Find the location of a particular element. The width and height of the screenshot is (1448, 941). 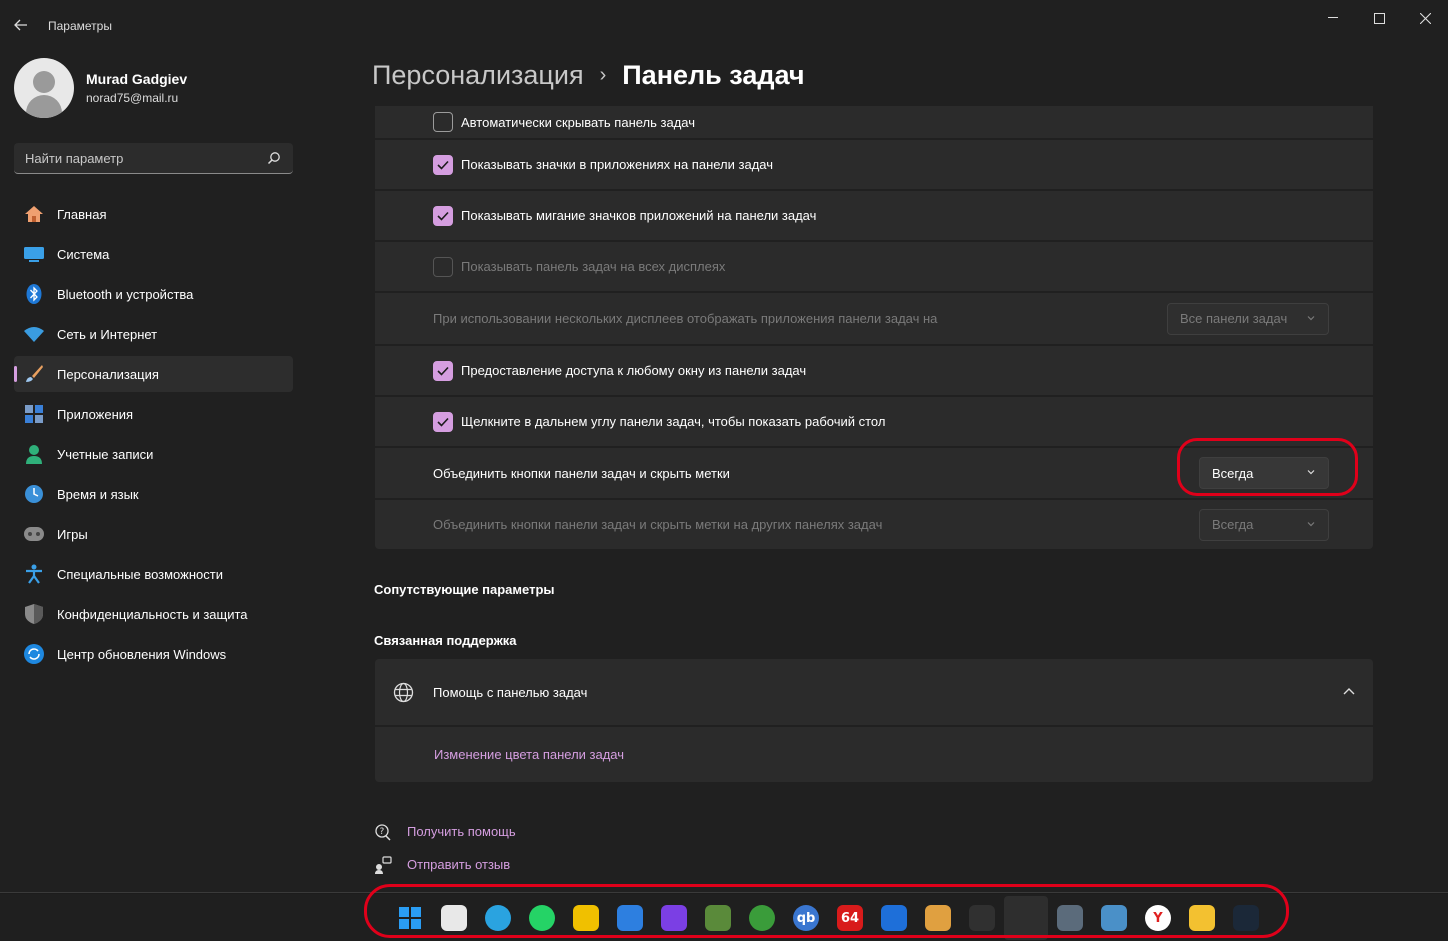

sidebar-item-label: Bluetooth и устройства is located at coordinates (125, 294).